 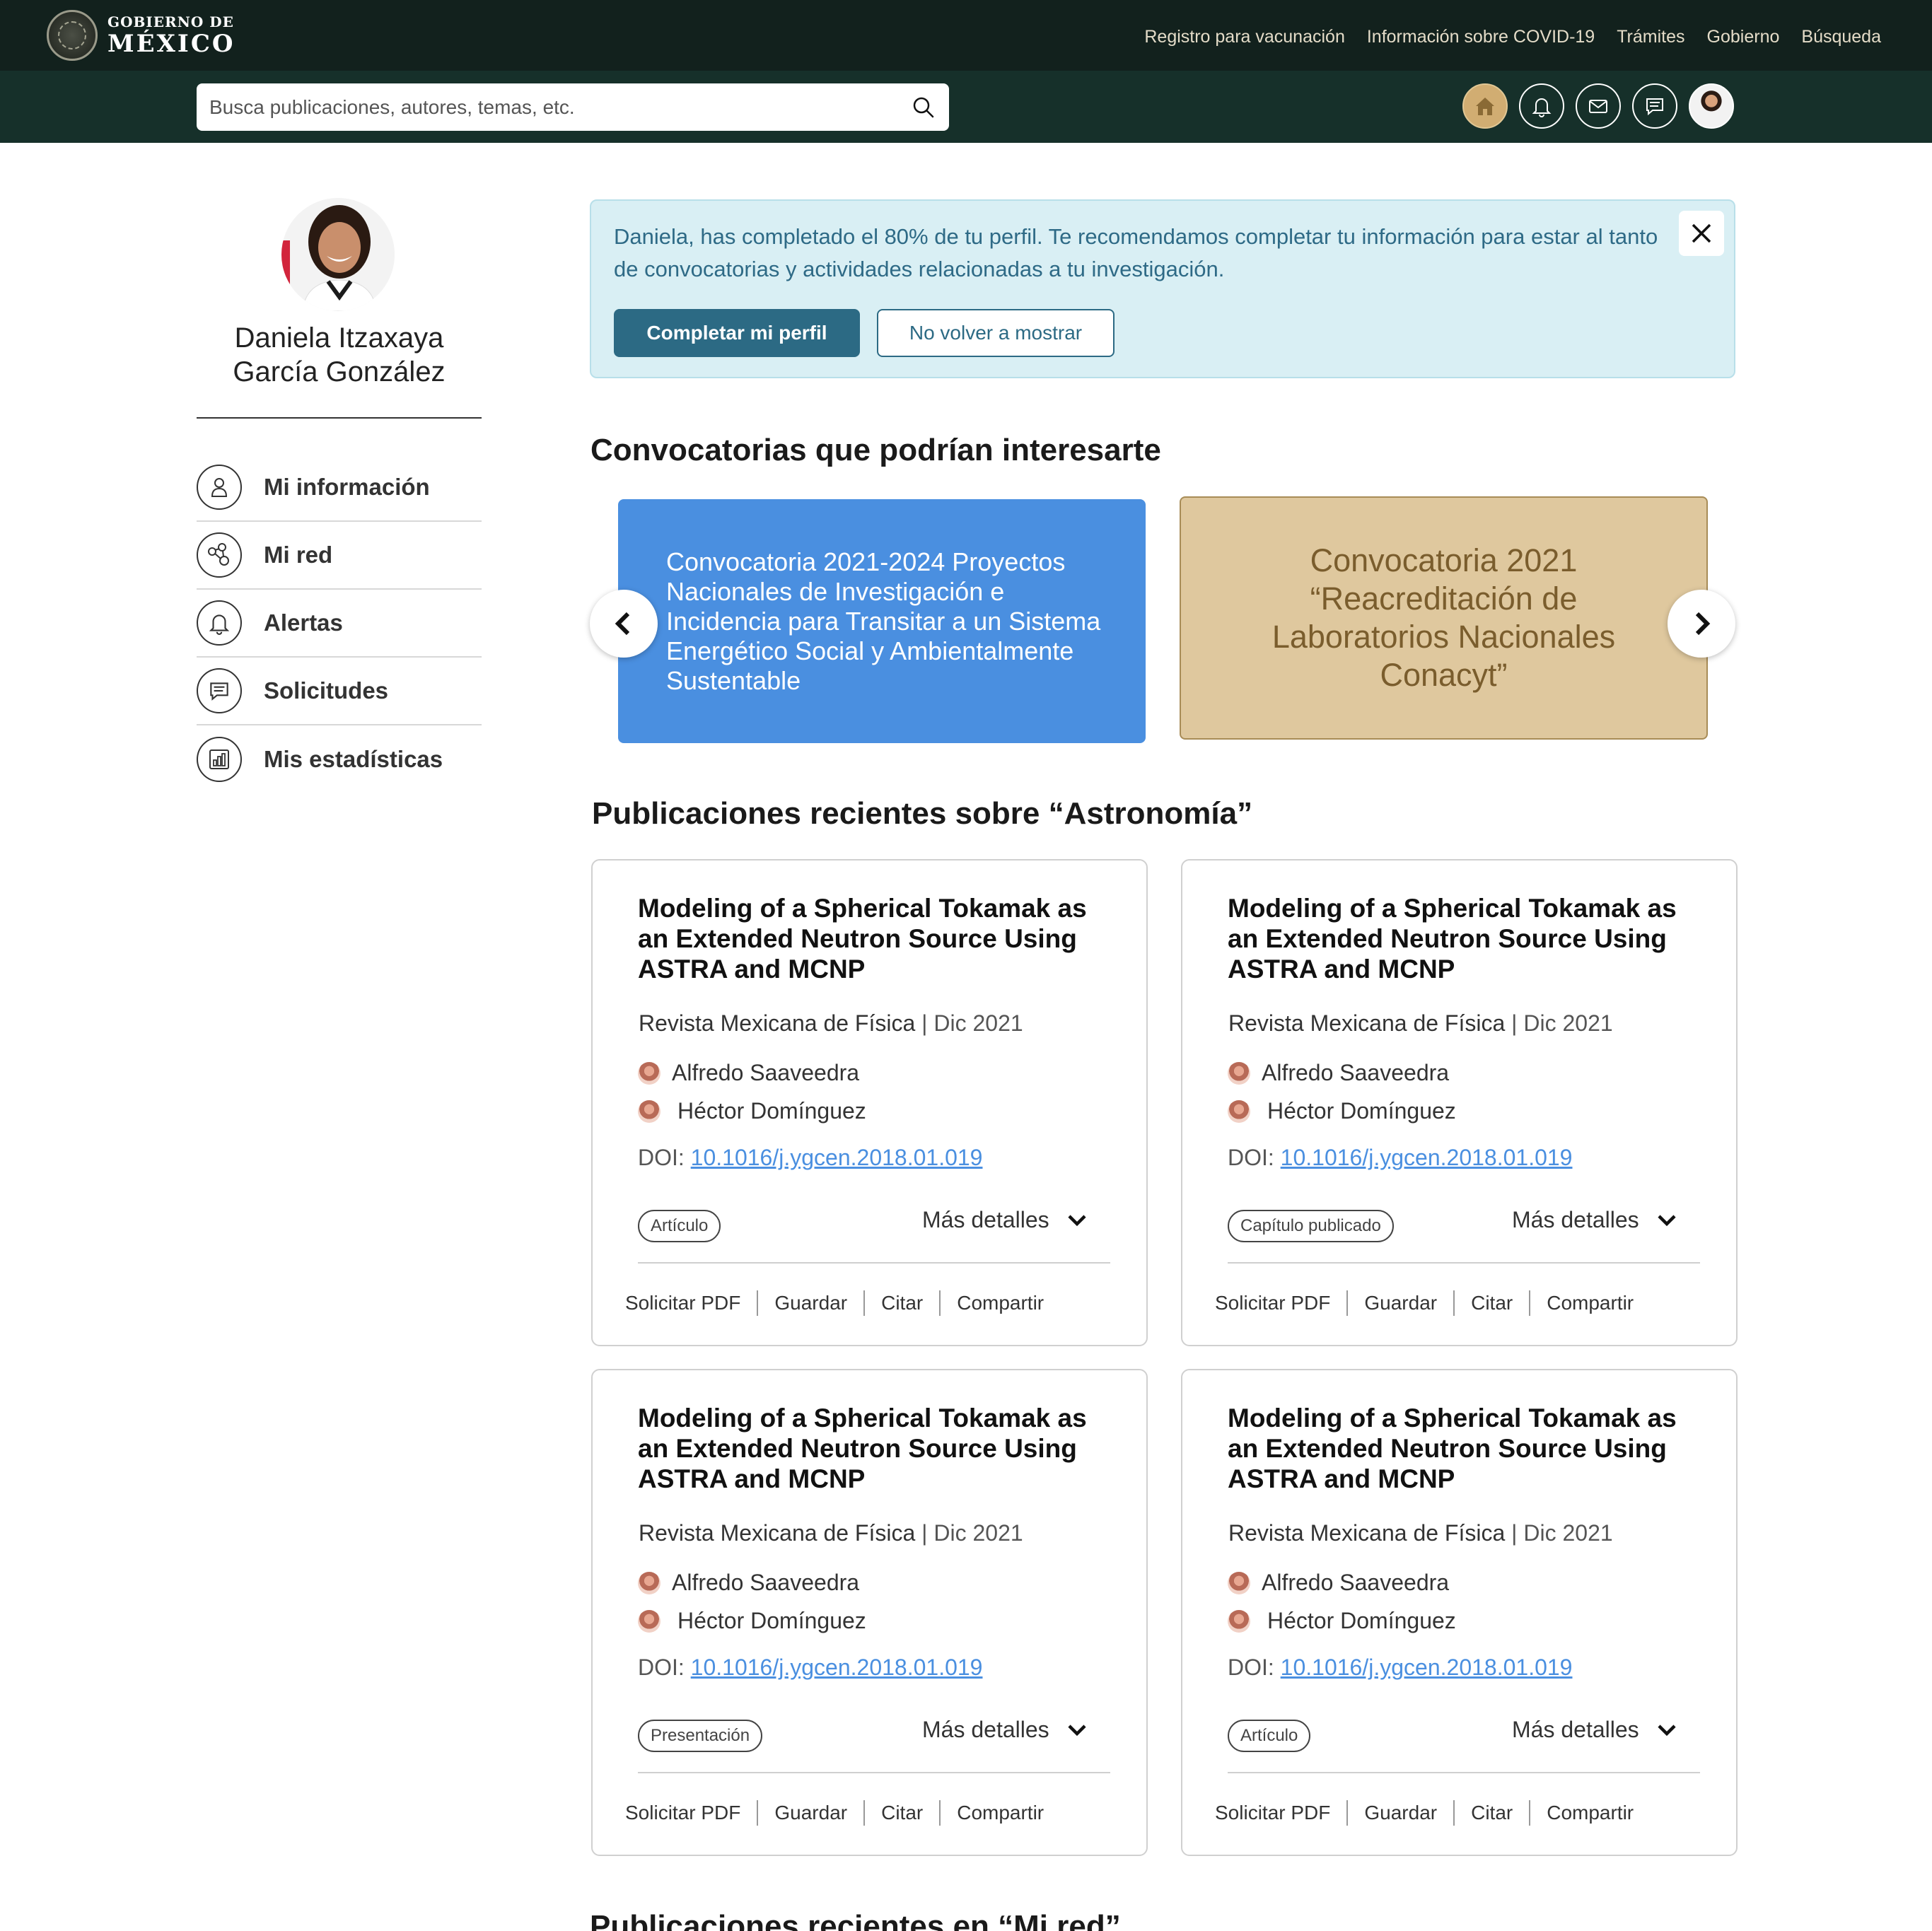 I want to click on profile-name: Daniela Itzaxaya García González, so click(x=339, y=355).